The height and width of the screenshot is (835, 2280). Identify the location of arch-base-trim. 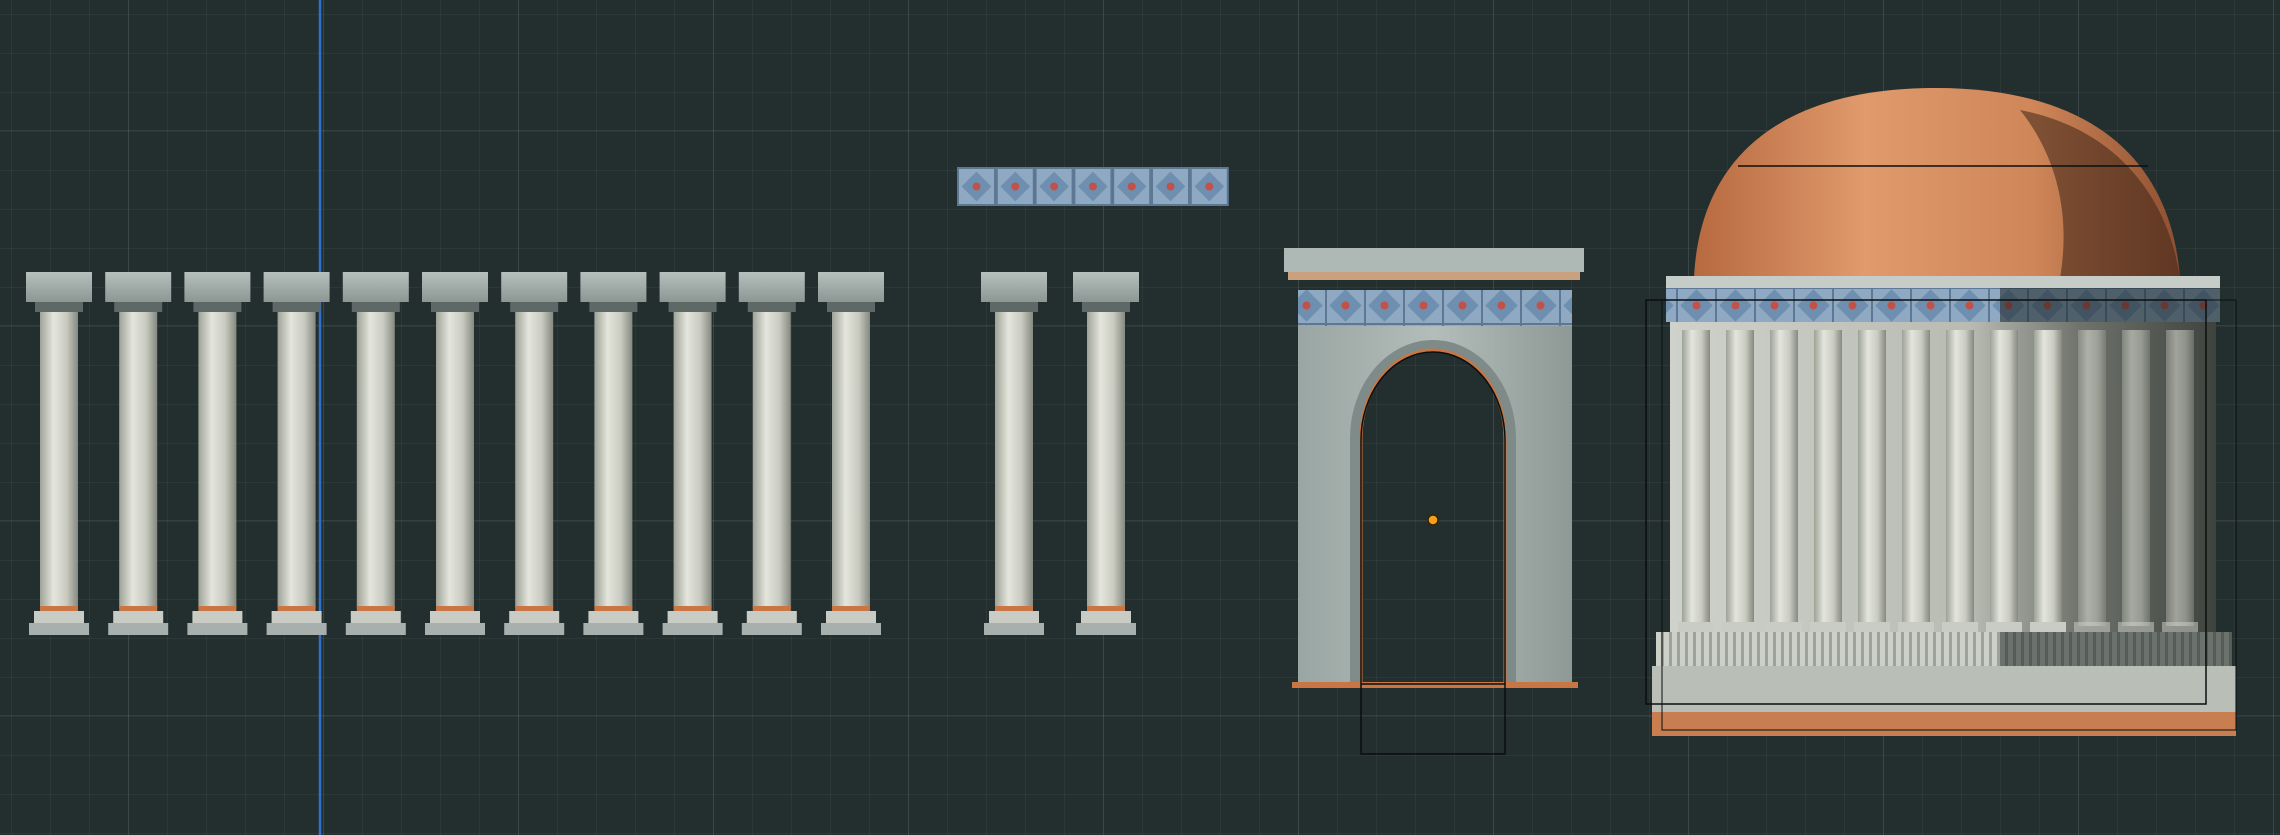
(1435, 685).